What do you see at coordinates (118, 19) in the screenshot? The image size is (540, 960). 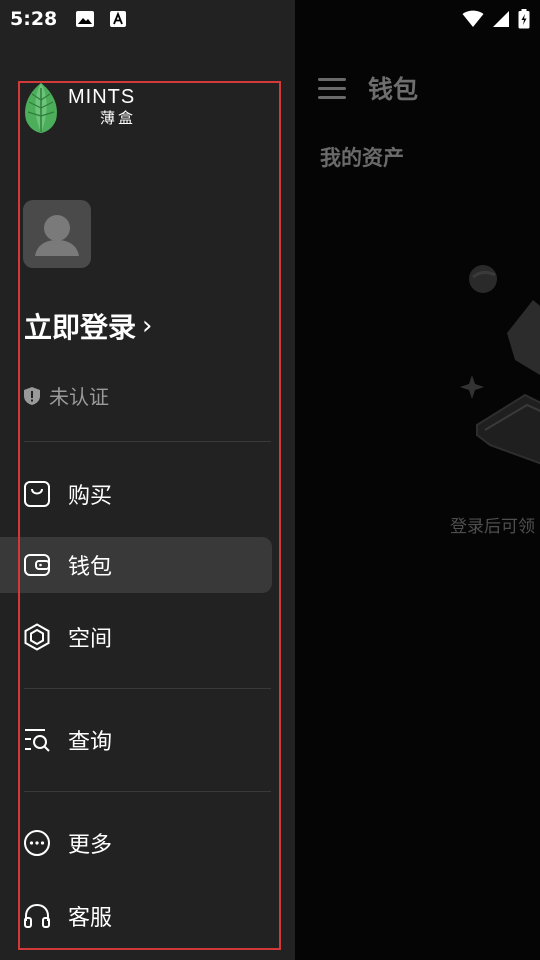 I see `text-a-icon` at bounding box center [118, 19].